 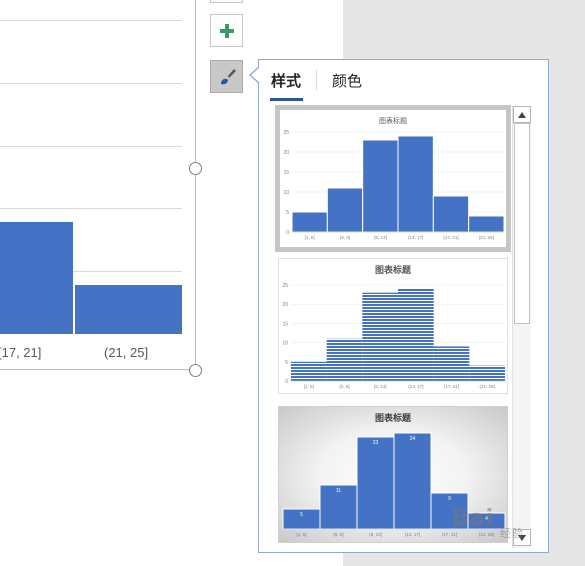 What do you see at coordinates (286, 80) in the screenshot?
I see `tab-style: 样式` at bounding box center [286, 80].